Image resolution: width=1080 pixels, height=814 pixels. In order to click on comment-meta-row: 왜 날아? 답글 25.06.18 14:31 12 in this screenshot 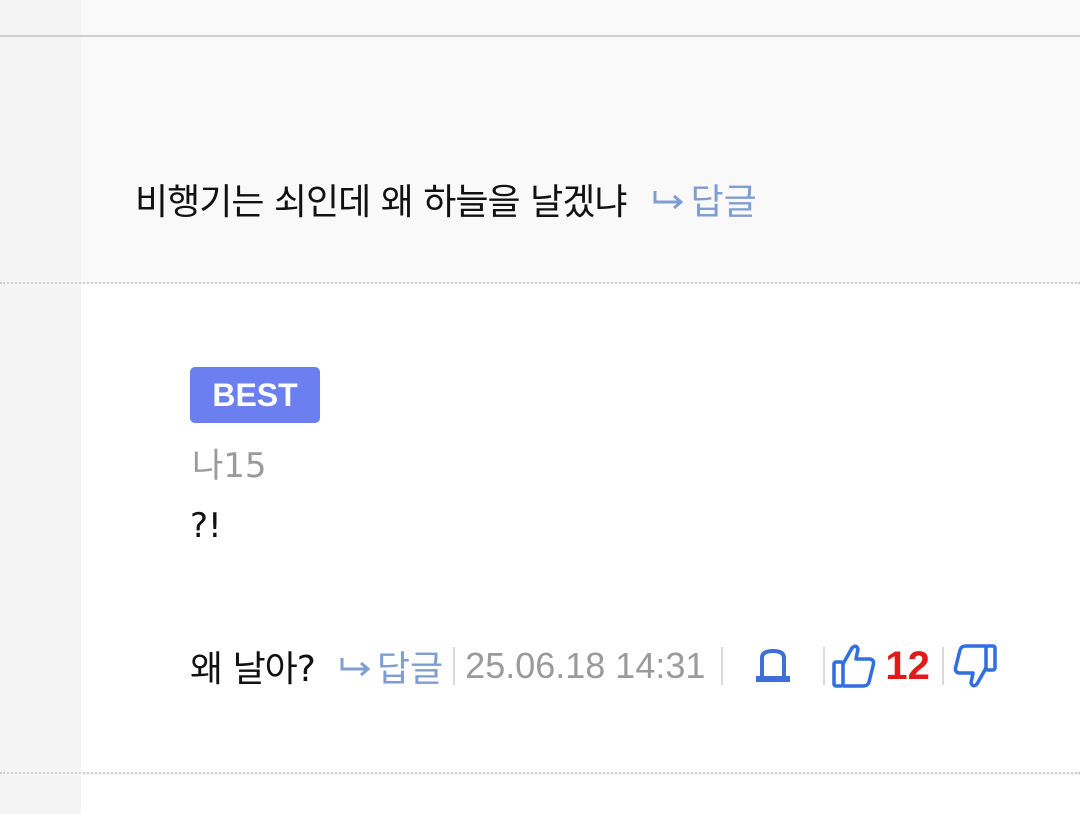, I will do `click(594, 666)`.